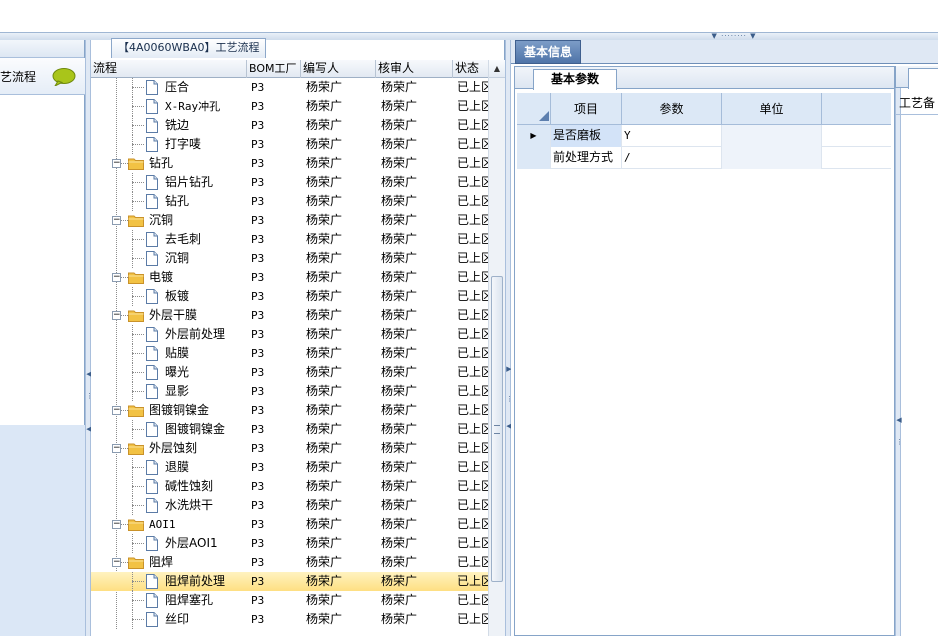 This screenshot has height=636, width=938. What do you see at coordinates (289, 258) in the screenshot?
I see `tree-row: 沉铜 P3 杨荣广 杨荣广 已上区` at bounding box center [289, 258].